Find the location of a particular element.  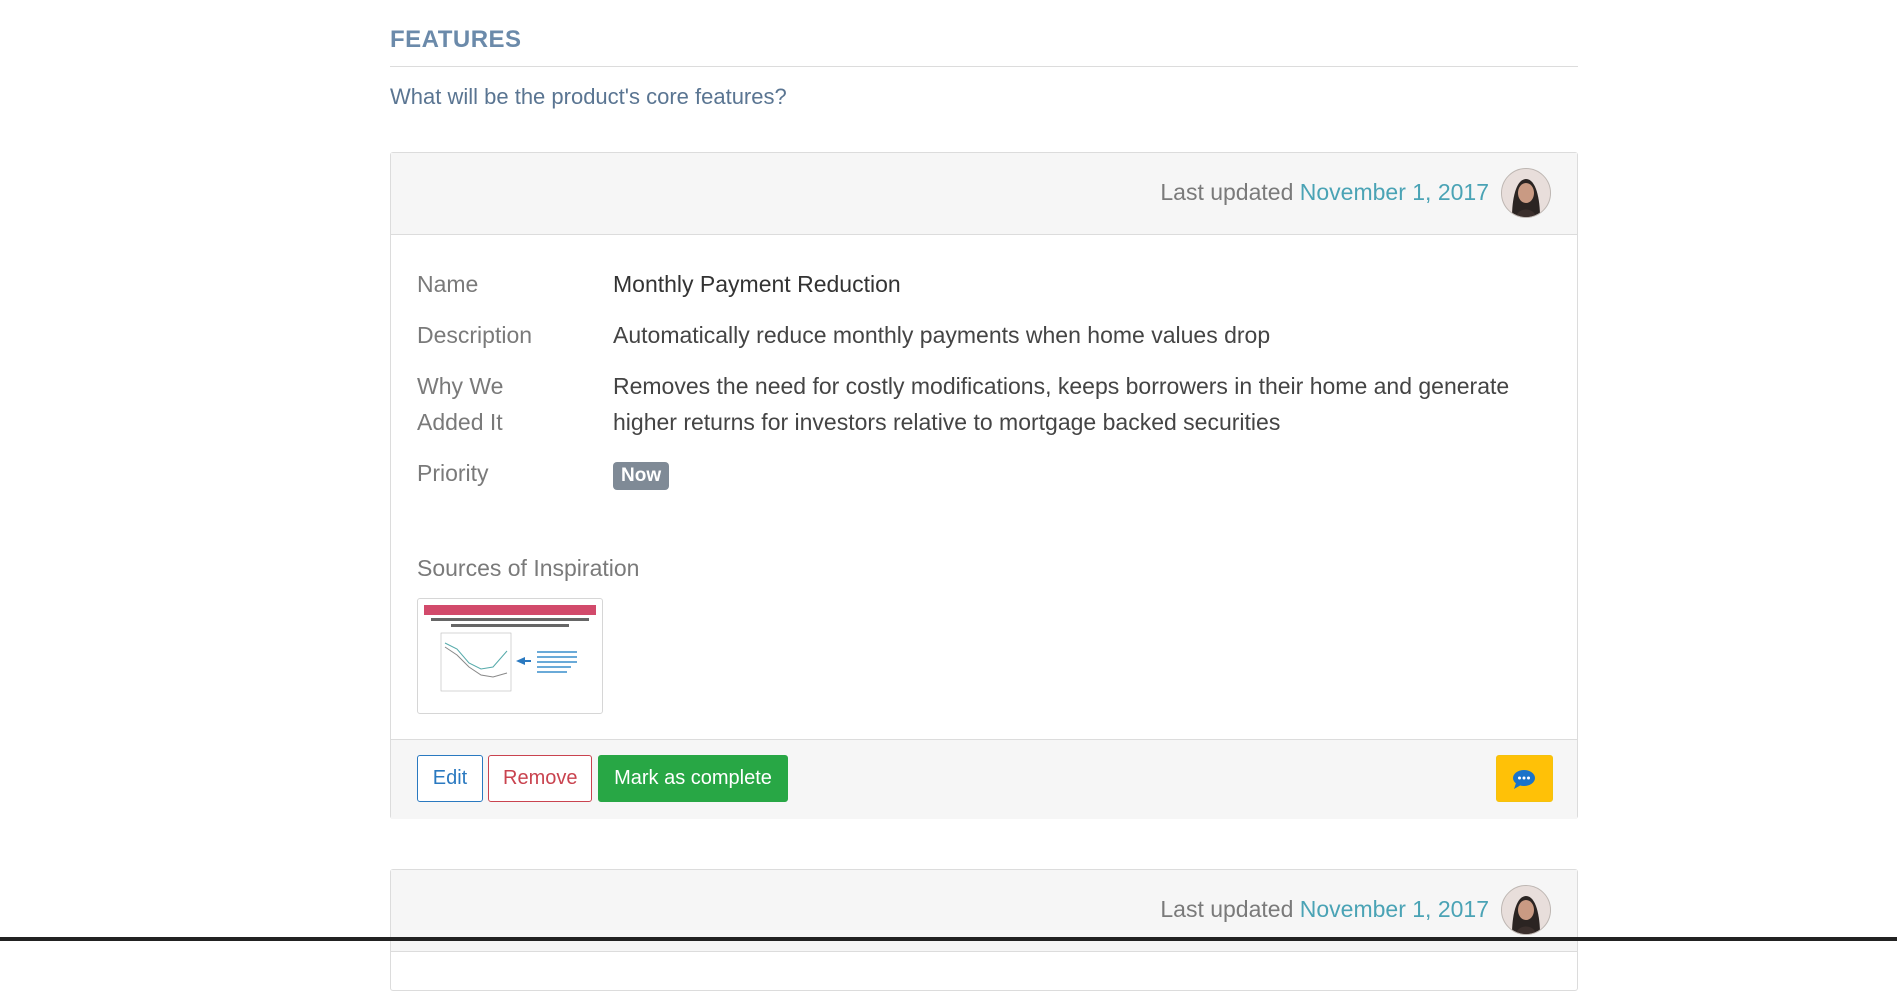

name-label: Name is located at coordinates (448, 284).